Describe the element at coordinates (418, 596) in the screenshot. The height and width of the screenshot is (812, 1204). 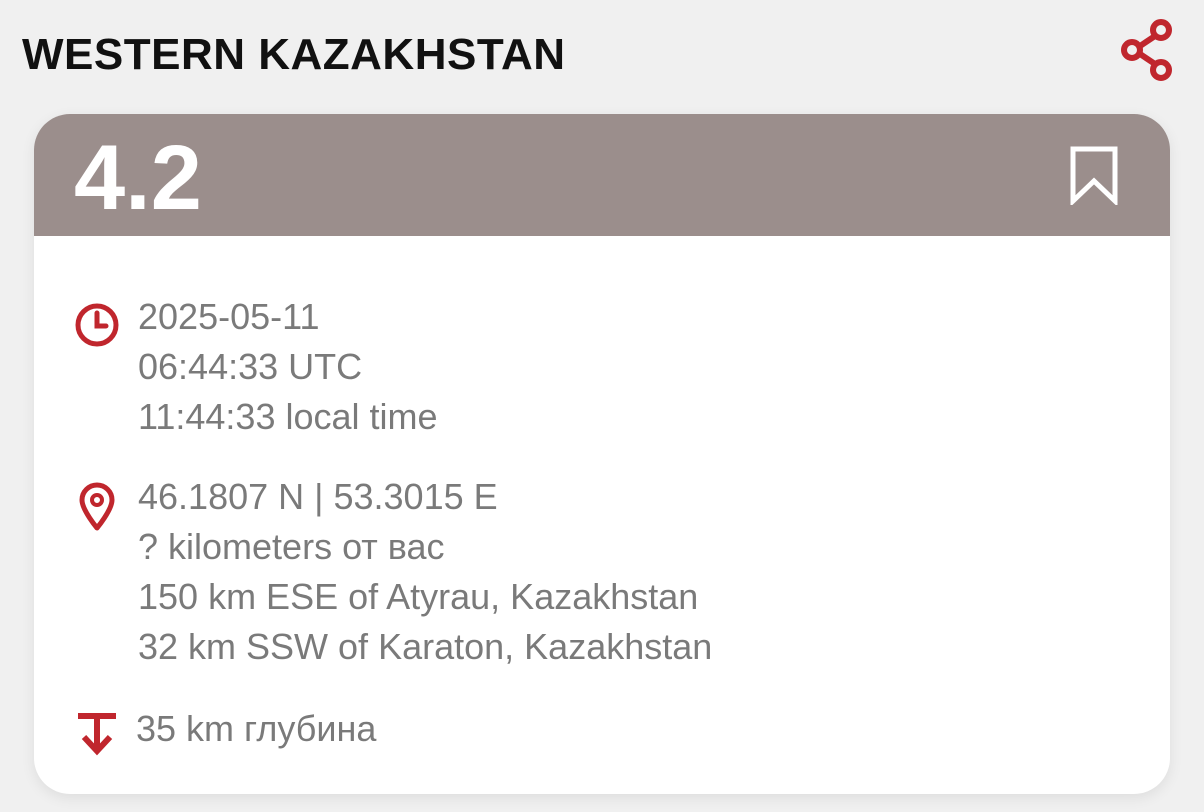
I see `nearby-place-1: 150 km ESE of Atyrau, Kazakhstan` at that location.